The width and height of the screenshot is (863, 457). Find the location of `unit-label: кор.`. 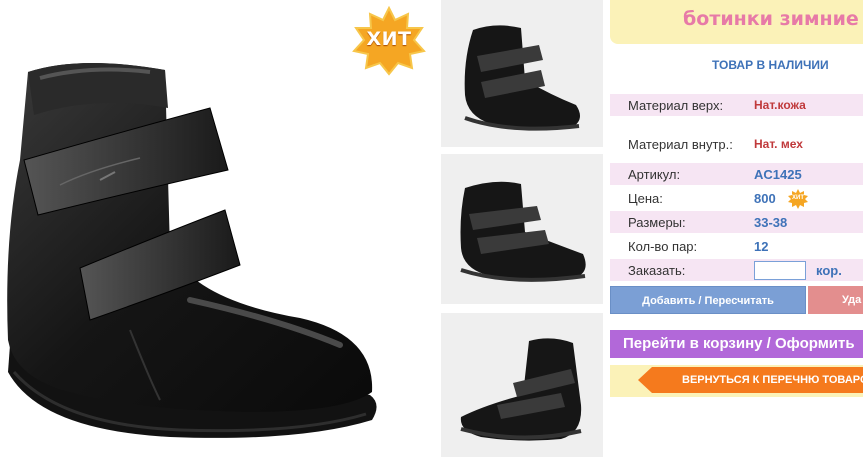

unit-label: кор. is located at coordinates (829, 270).